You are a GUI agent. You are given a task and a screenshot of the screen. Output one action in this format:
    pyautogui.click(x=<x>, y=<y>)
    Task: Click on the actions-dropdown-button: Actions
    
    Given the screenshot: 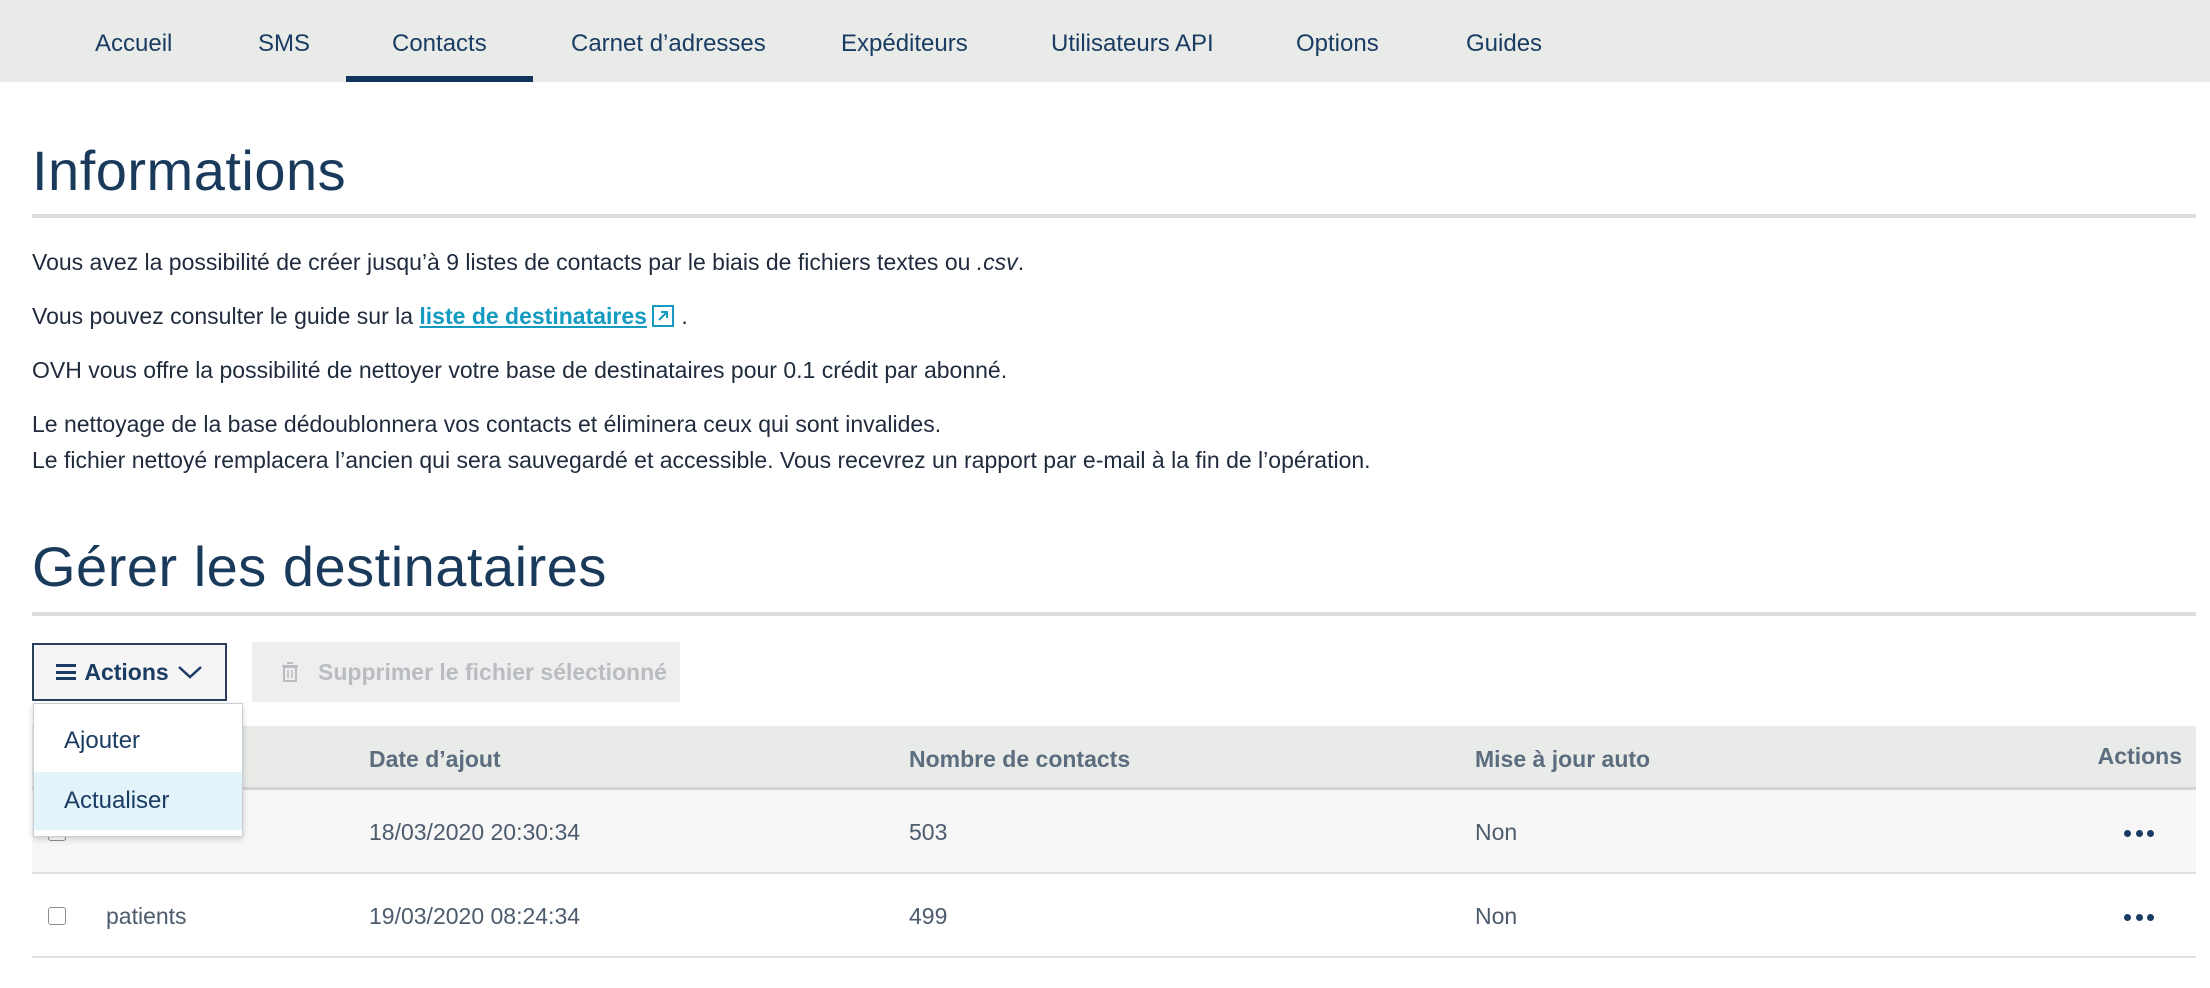 What is the action you would take?
    pyautogui.click(x=129, y=672)
    